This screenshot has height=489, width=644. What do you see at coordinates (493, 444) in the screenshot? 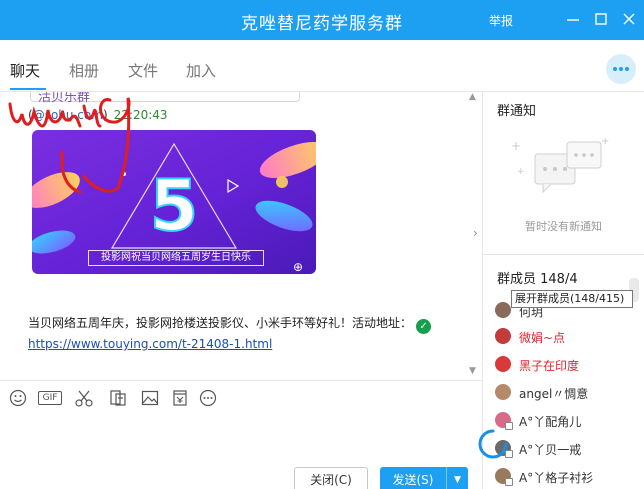
I see `loading-spinner-icon` at bounding box center [493, 444].